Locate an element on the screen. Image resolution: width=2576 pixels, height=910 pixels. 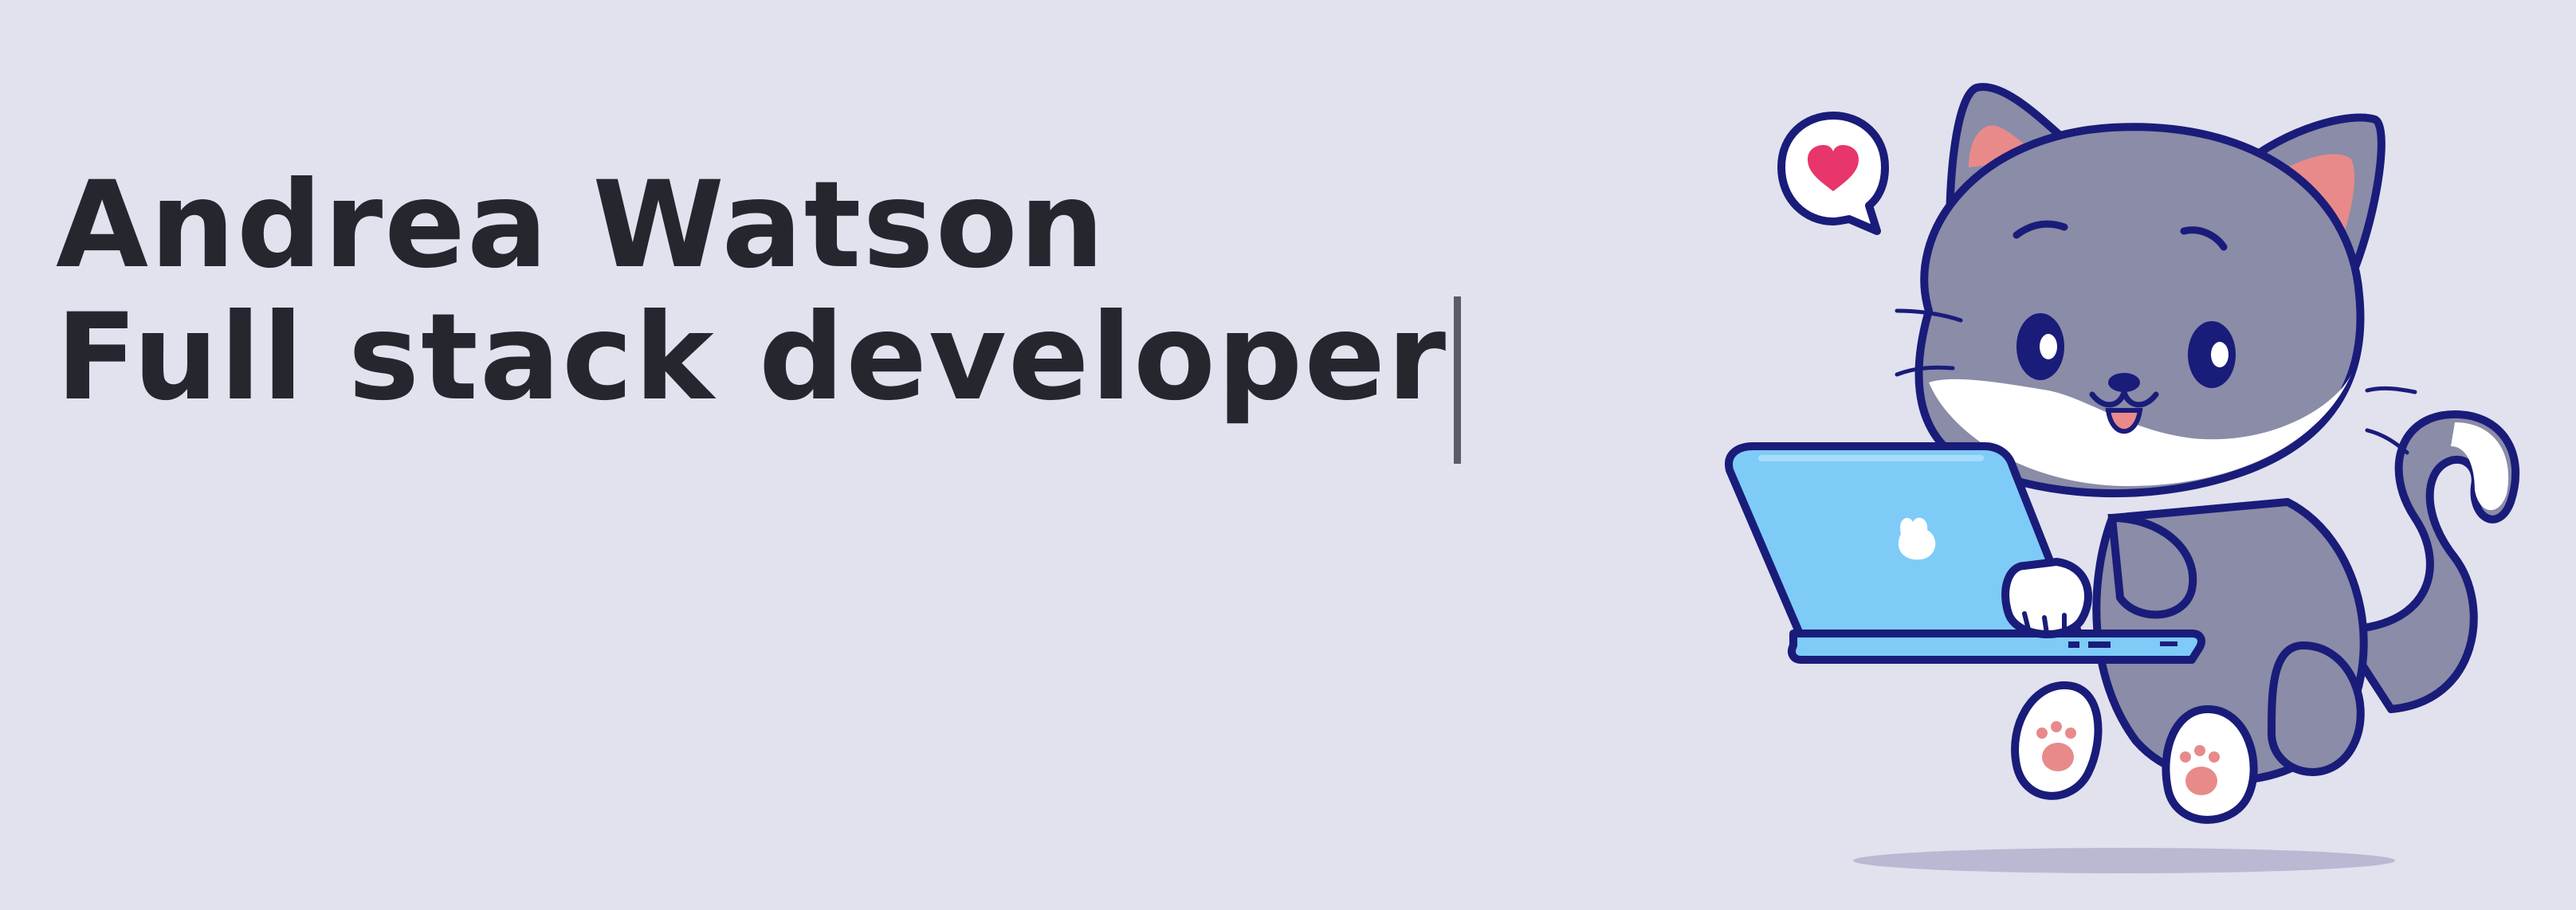
cat-head is located at coordinates (2156, 290).